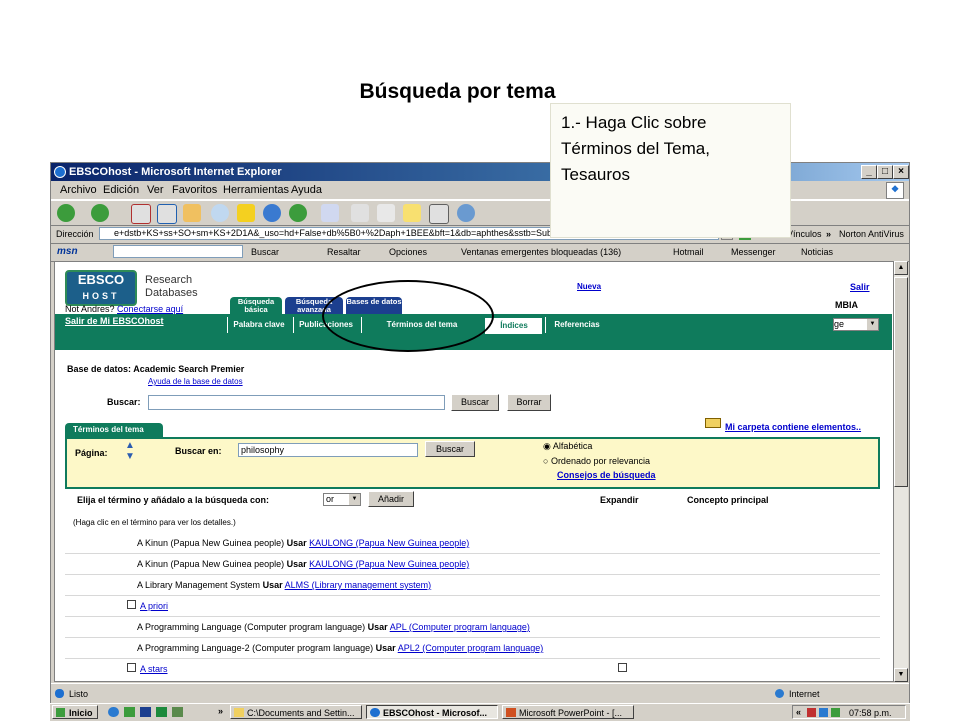  I want to click on scroll-up-icon: ▲, so click(901, 268).